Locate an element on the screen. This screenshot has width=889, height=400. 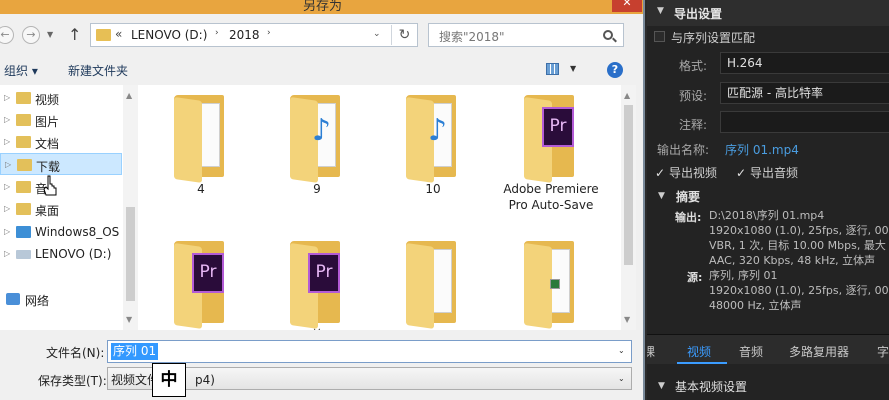
nav-item-label: 网络 is located at coordinates (37, 301).